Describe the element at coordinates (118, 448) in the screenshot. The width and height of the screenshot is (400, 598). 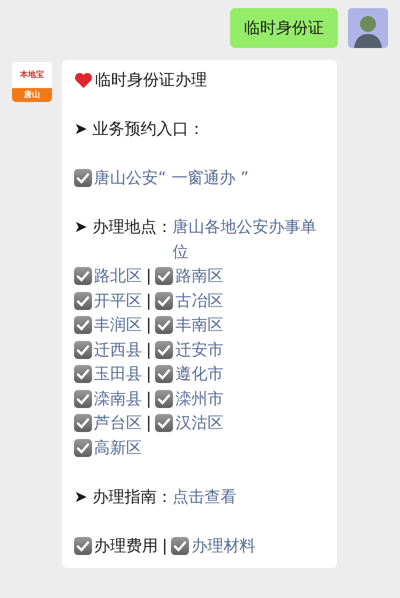
I see `link: 高新区` at that location.